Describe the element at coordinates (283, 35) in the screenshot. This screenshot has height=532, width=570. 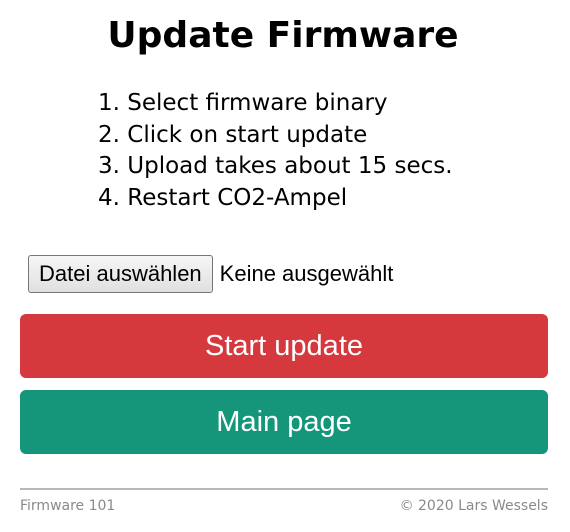
I see `page-title: Update Firmware` at that location.